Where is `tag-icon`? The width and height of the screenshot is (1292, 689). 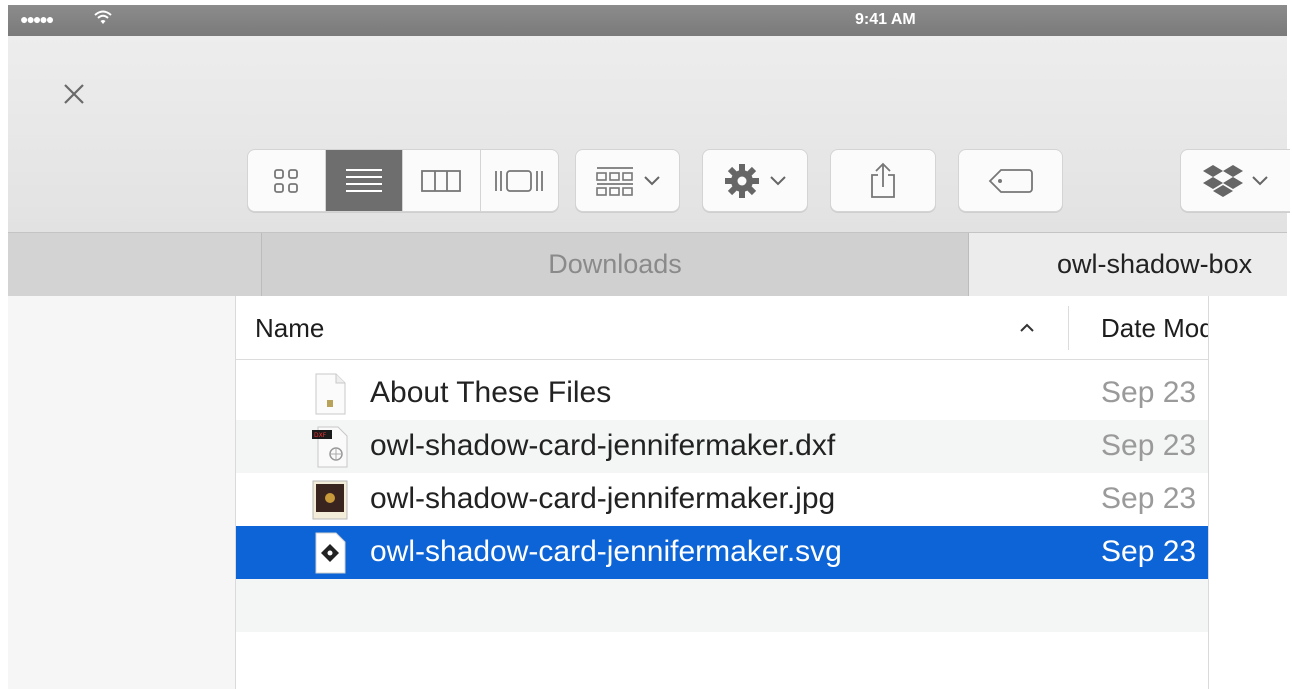
tag-icon is located at coordinates (1010, 180).